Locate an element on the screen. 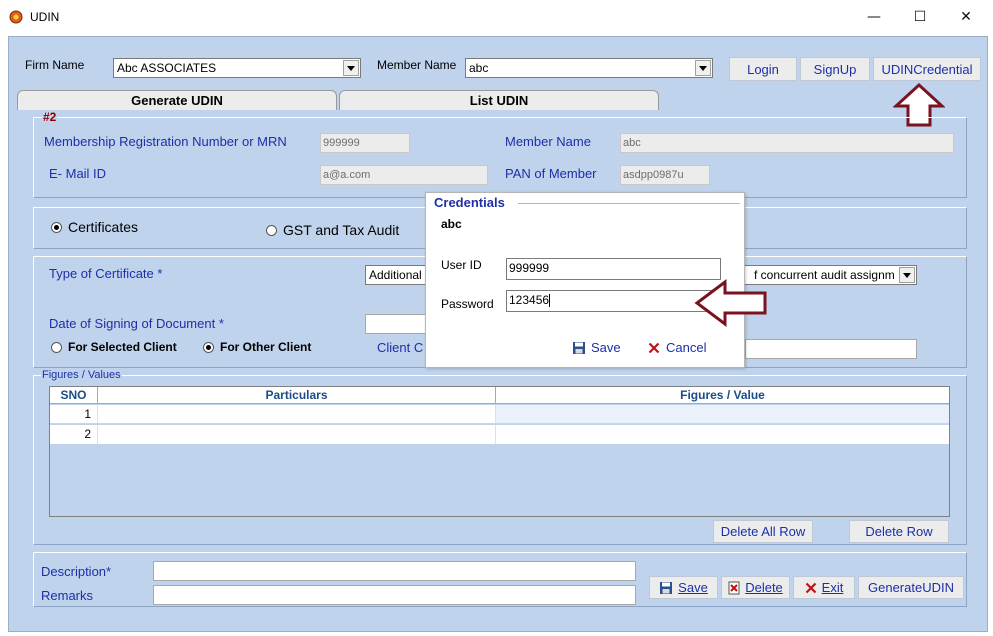 The width and height of the screenshot is (993, 636). for-other-client-radio: For Other Client is located at coordinates (257, 347).